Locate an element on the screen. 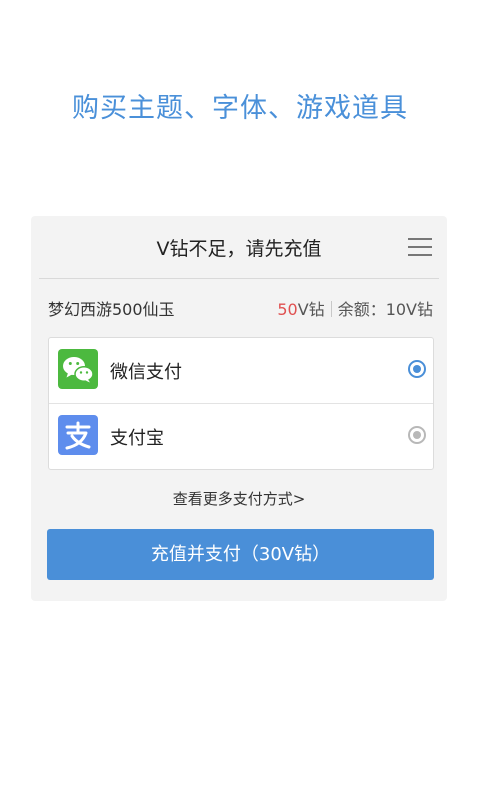 This screenshot has width=480, height=800. dialog-title: V钻不足，请先充值 is located at coordinates (239, 249).